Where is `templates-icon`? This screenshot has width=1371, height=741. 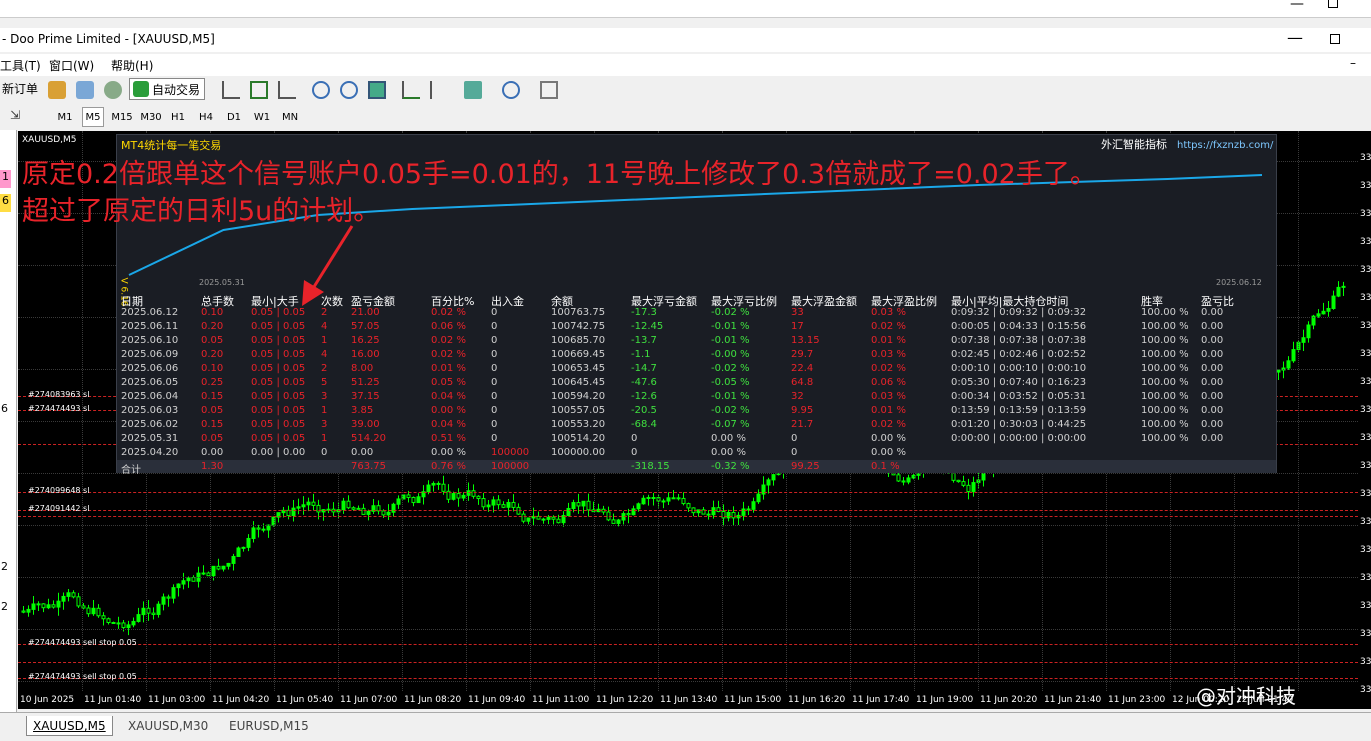
templates-icon is located at coordinates (549, 90).